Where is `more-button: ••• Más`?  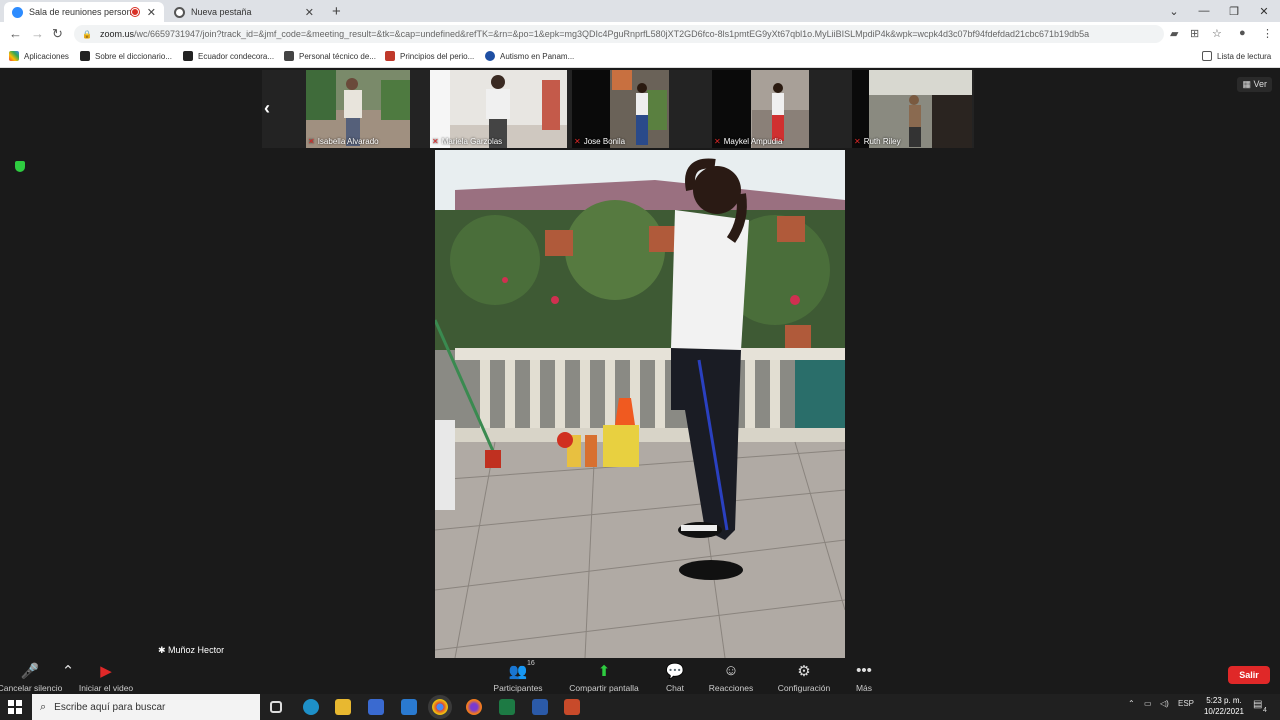 more-button: ••• Más is located at coordinates (864, 677).